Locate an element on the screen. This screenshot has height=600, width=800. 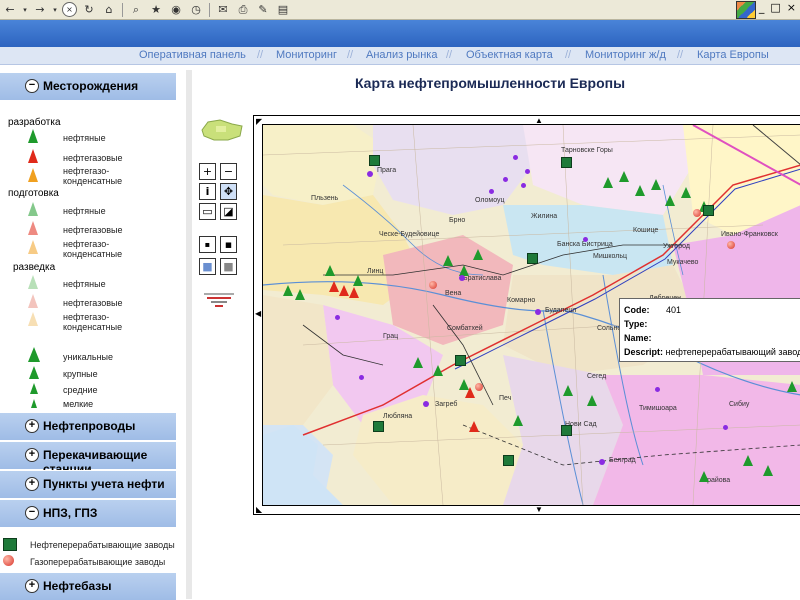
section-header-metering-points: + Пункты учета нефти is located at coordinates (88, 484).